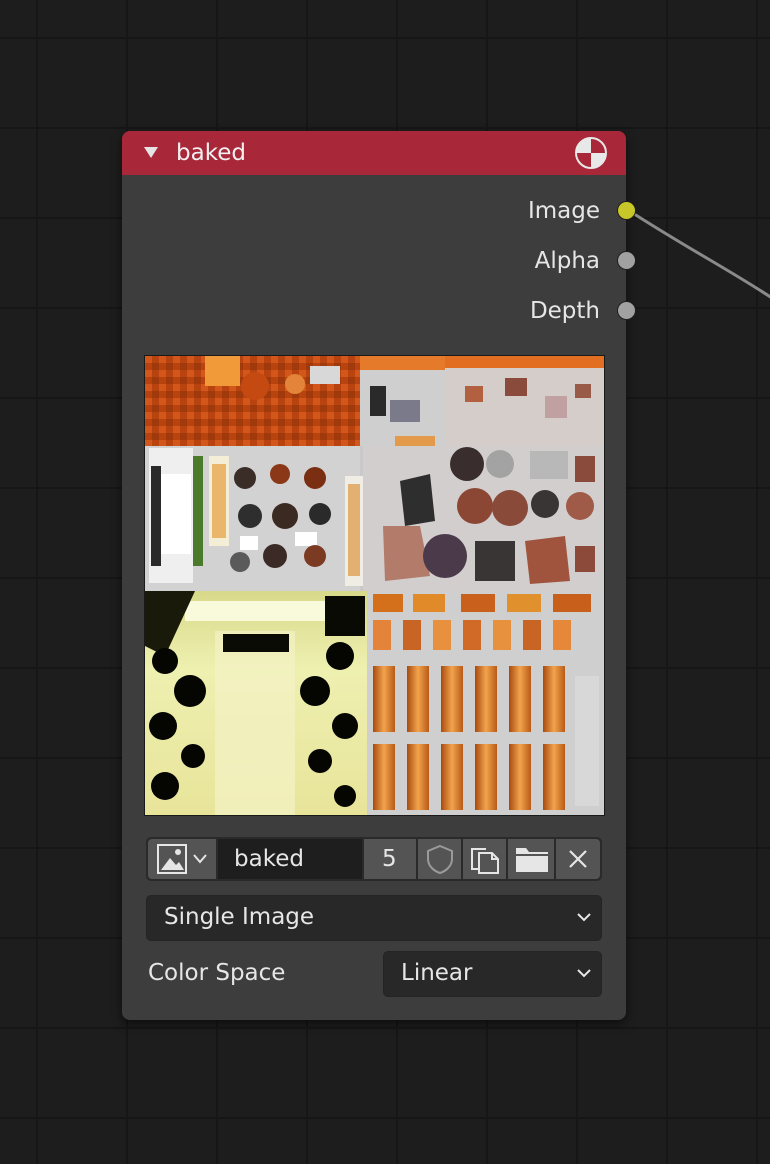 The image size is (770, 1164). What do you see at coordinates (211, 153) in the screenshot?
I see `node-title: baked` at bounding box center [211, 153].